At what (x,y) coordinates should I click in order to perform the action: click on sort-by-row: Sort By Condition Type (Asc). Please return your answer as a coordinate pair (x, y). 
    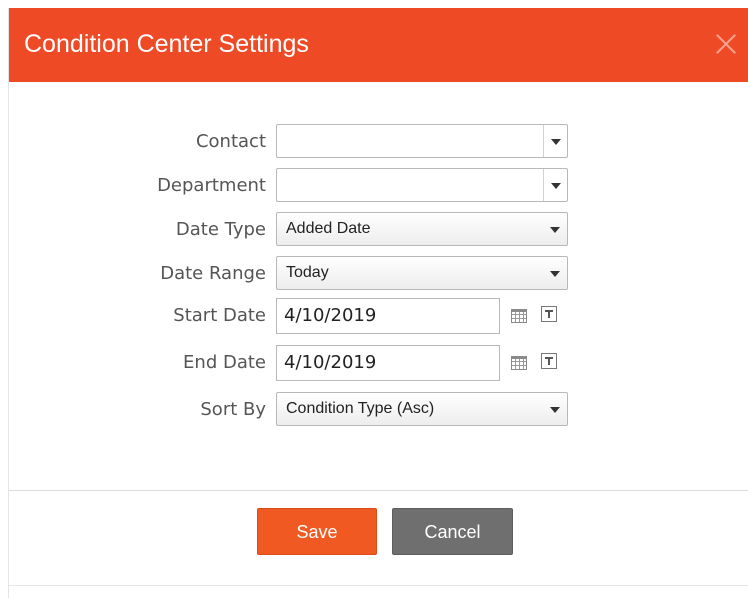
    Looking at the image, I should click on (378, 410).